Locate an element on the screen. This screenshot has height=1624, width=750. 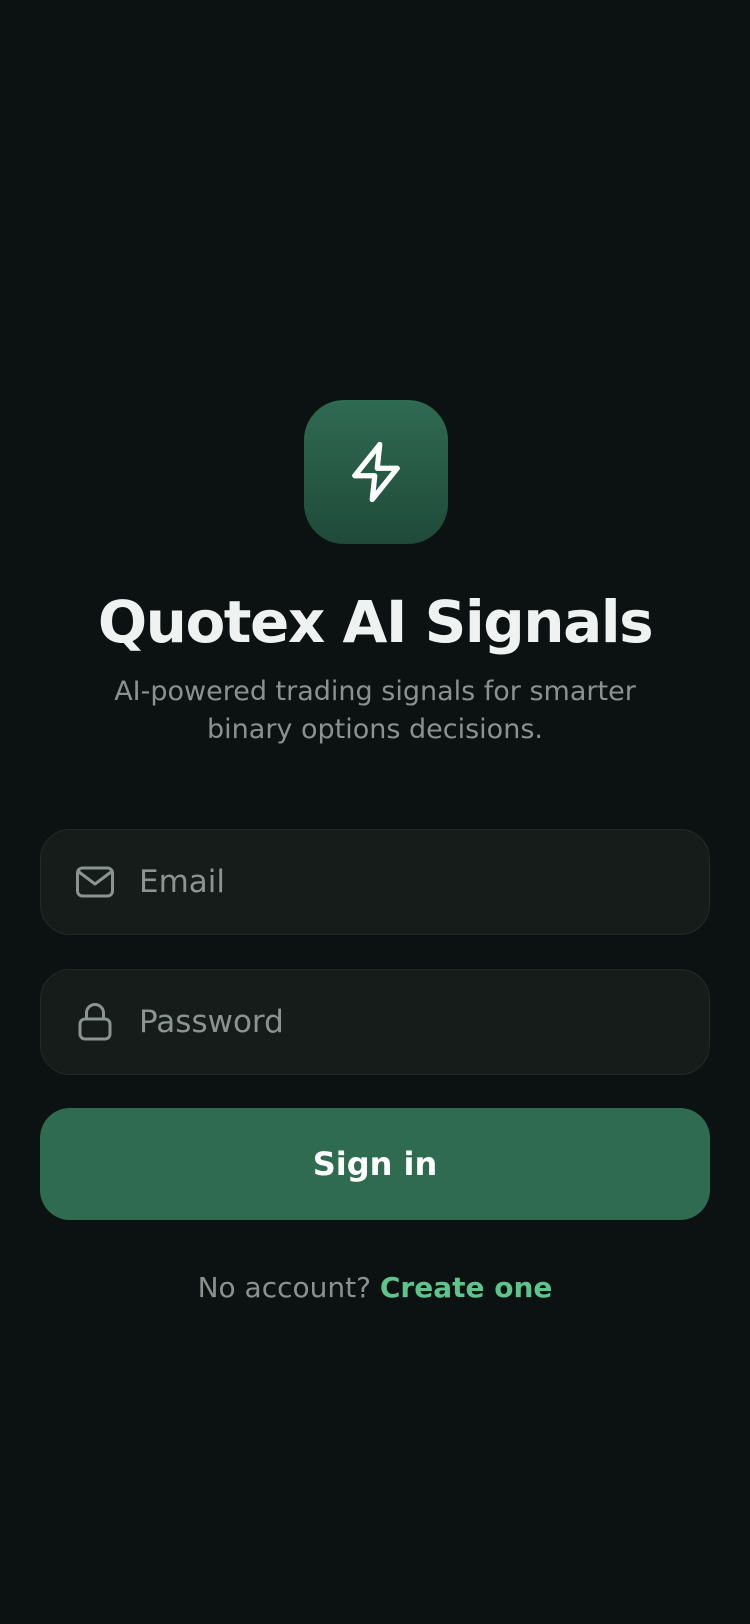
password-field is located at coordinates (375, 1022).